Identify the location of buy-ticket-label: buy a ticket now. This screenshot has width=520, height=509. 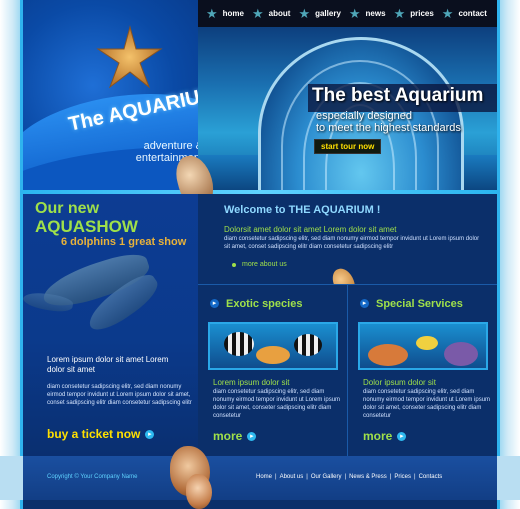
(94, 434).